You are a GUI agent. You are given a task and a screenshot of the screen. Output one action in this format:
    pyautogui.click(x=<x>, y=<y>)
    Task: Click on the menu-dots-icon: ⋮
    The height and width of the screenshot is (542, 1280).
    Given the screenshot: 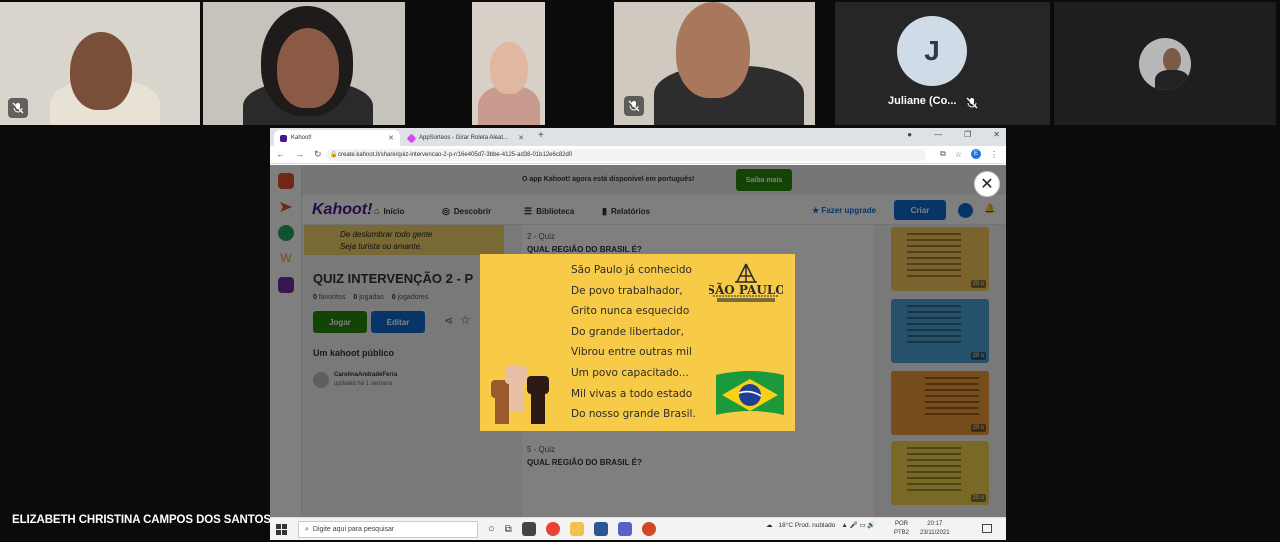 What is the action you would take?
    pyautogui.click(x=994, y=154)
    